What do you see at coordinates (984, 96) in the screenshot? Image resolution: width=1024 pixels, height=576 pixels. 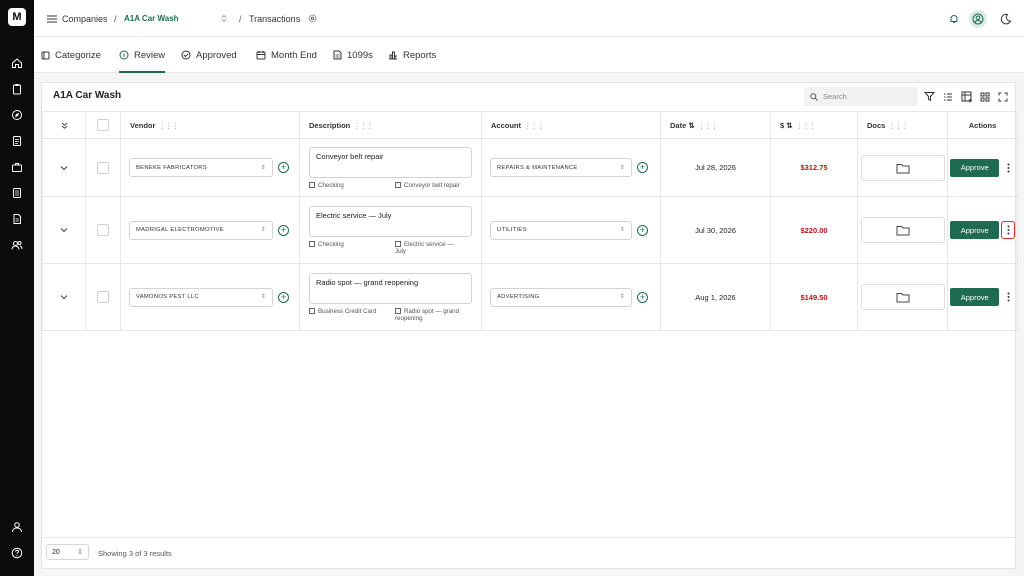 I see `grid-view-icon` at bounding box center [984, 96].